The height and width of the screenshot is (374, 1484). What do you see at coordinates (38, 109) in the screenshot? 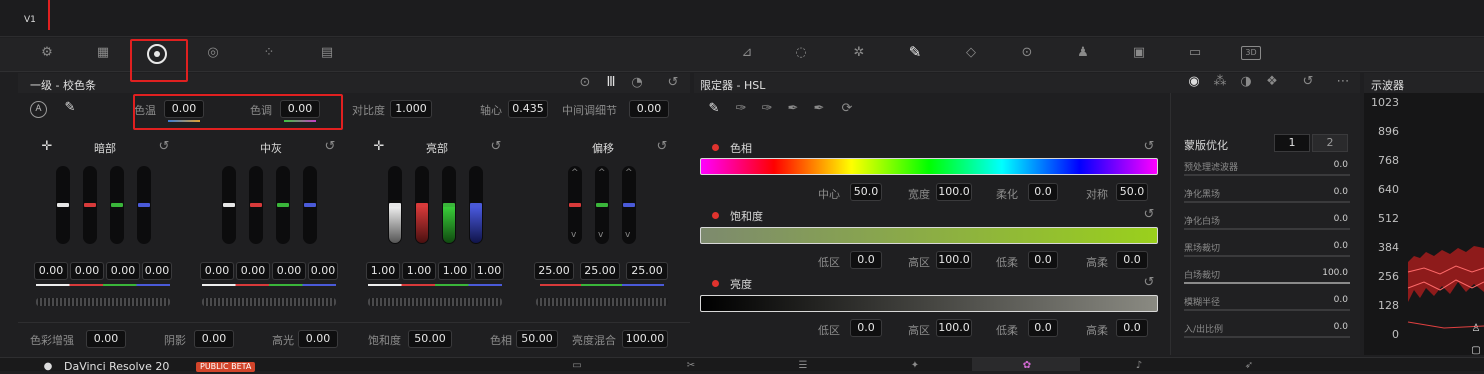
I see `auto-balance-button: A` at bounding box center [38, 109].